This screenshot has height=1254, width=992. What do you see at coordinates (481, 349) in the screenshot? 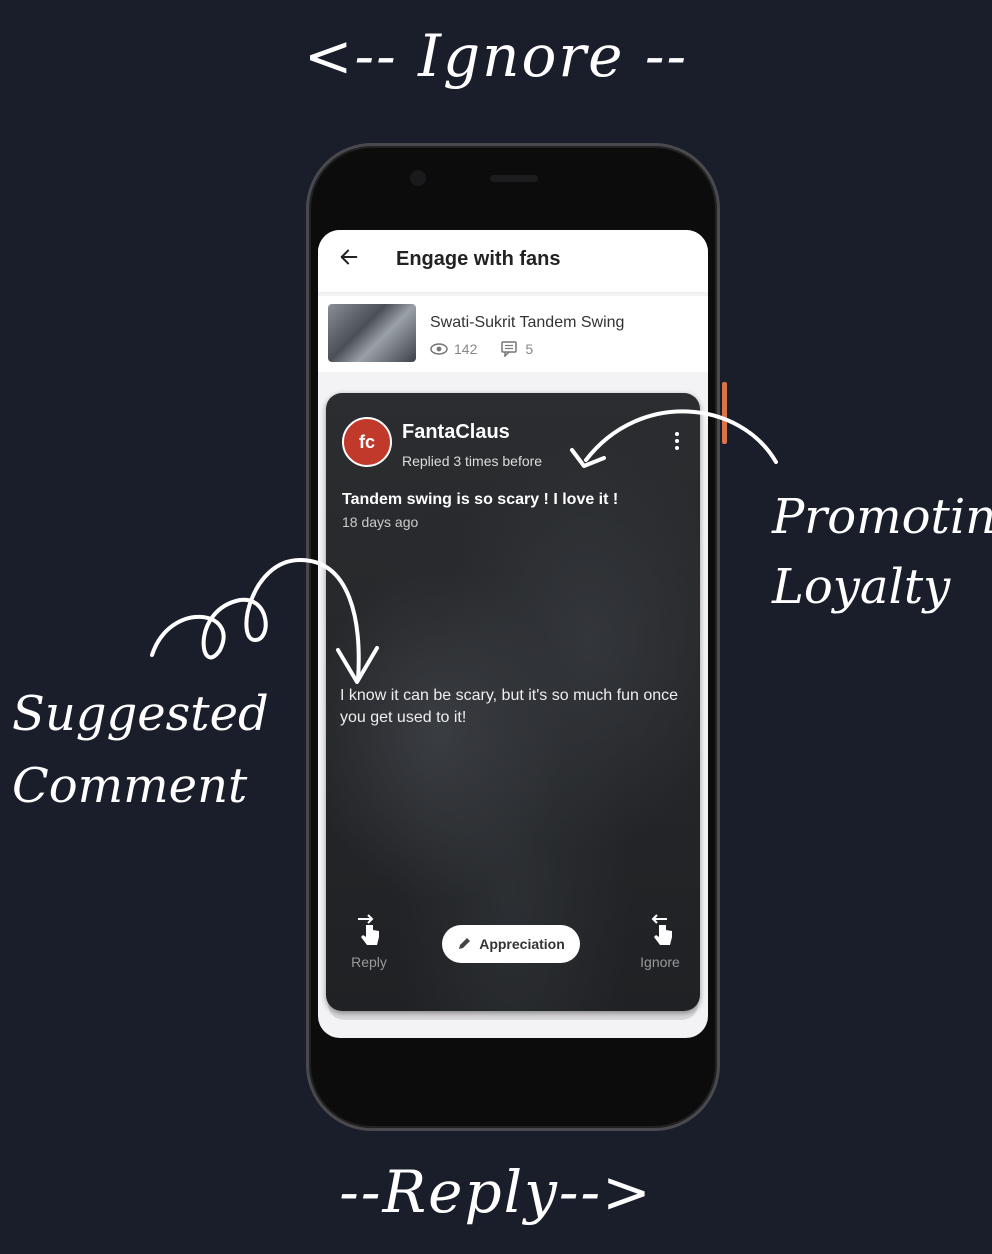
I see `video-stats: 142 5` at bounding box center [481, 349].